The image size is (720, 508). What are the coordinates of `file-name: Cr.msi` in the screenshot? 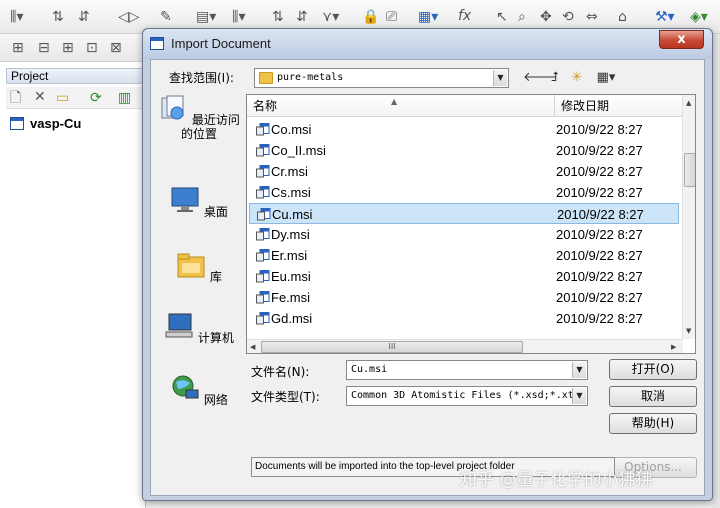 It's located at (289, 171).